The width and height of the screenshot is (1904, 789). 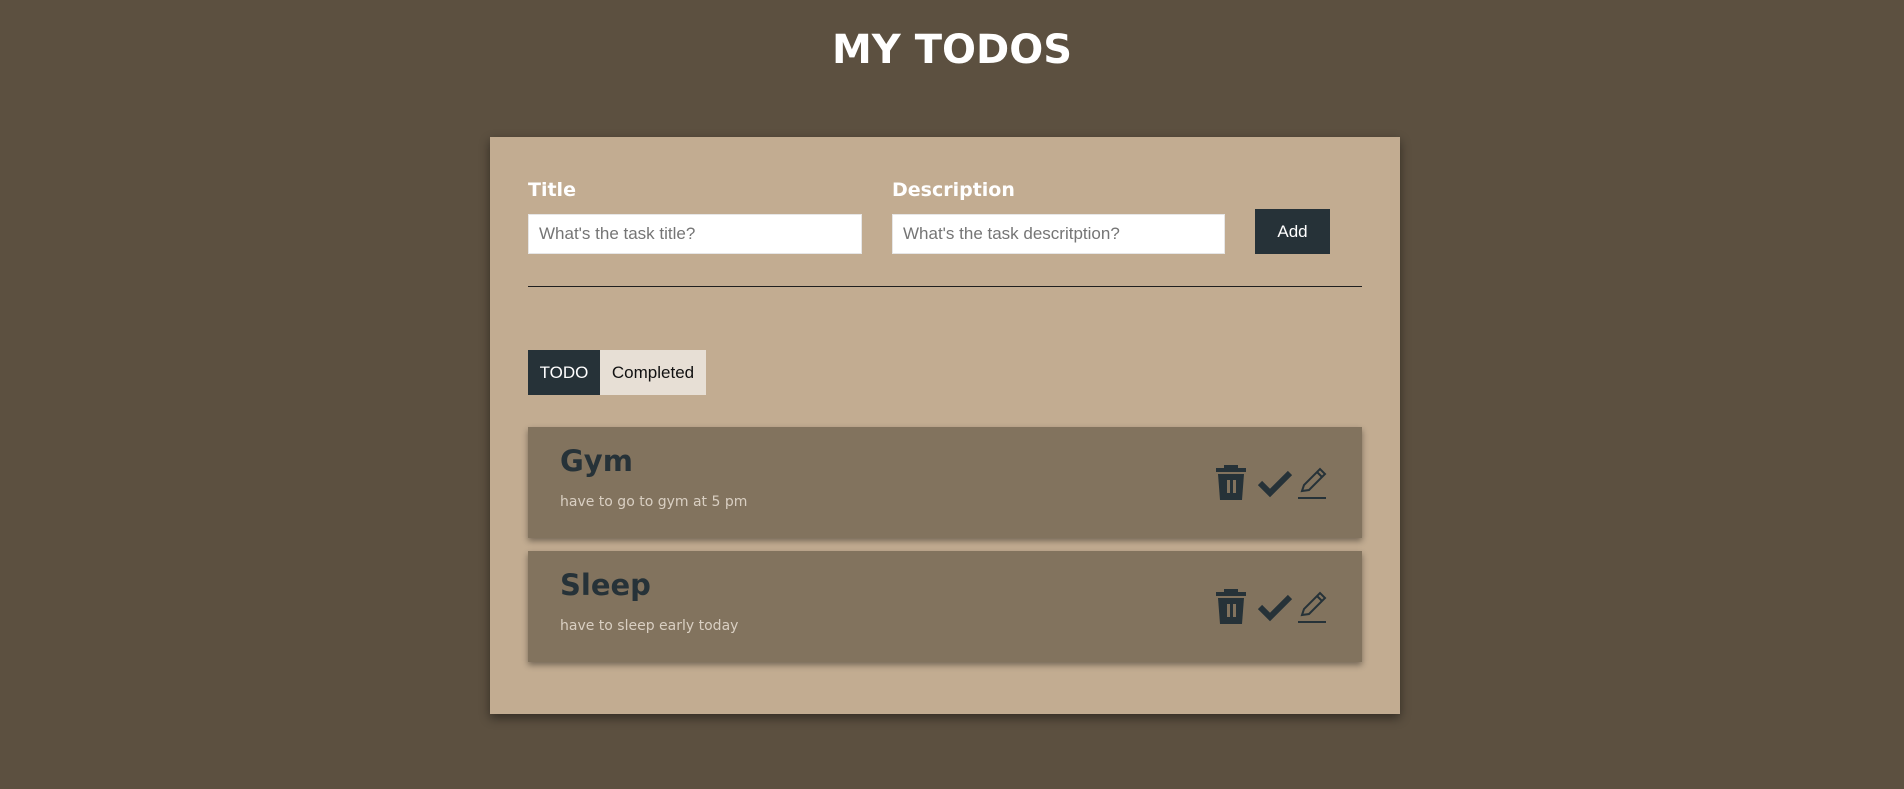 I want to click on todo-item-gym: Gym have to go to gym at 5 pm, so click(x=945, y=482).